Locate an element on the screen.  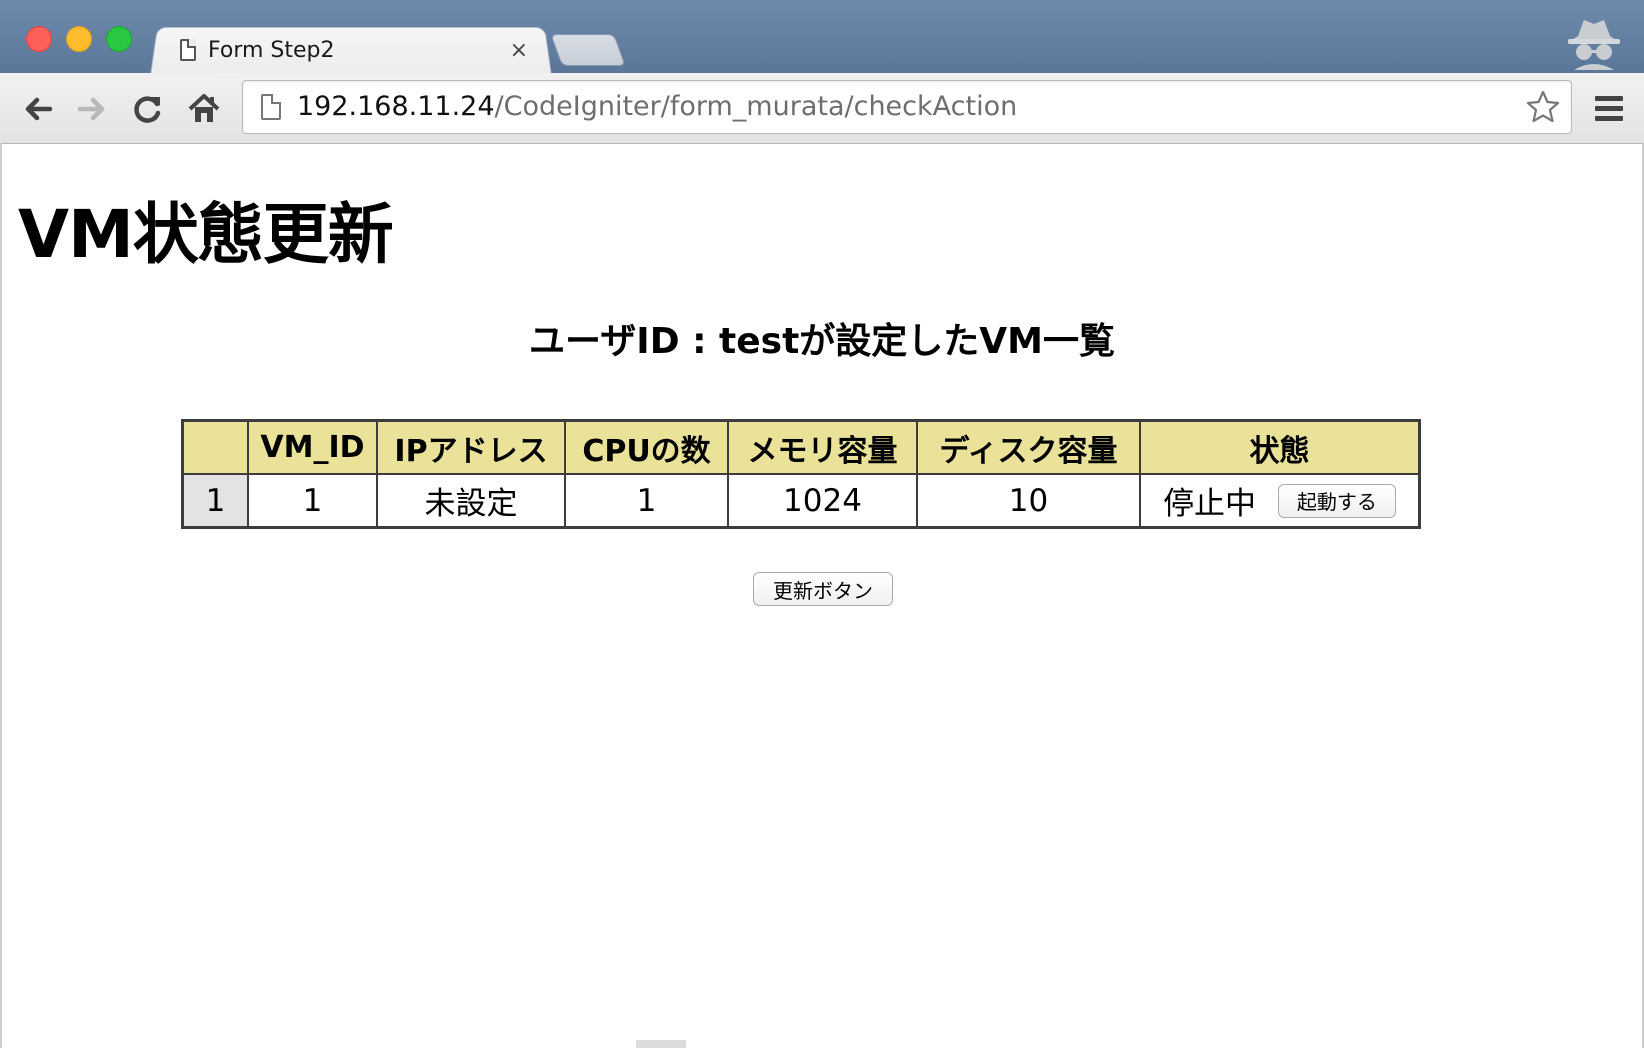
header-vm-id: VM_ID is located at coordinates (312, 447).